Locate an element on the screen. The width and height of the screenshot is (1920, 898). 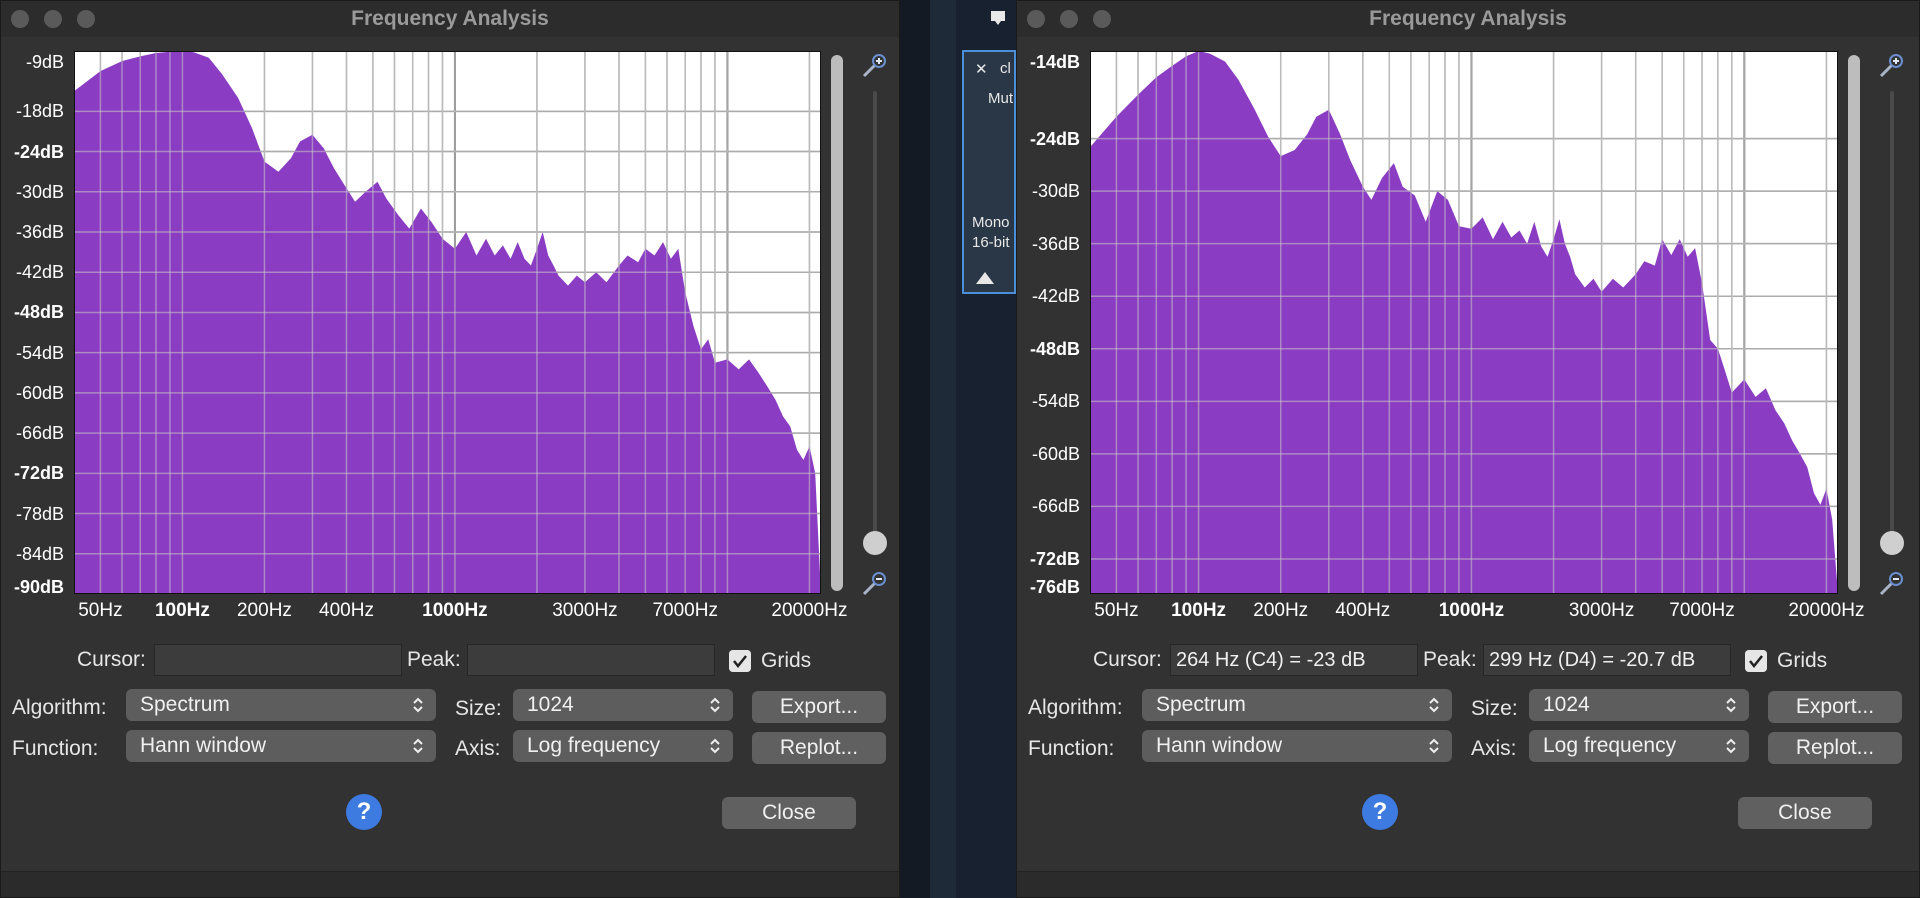
left-db-tick-label: -54dB is located at coordinates (39, 352).